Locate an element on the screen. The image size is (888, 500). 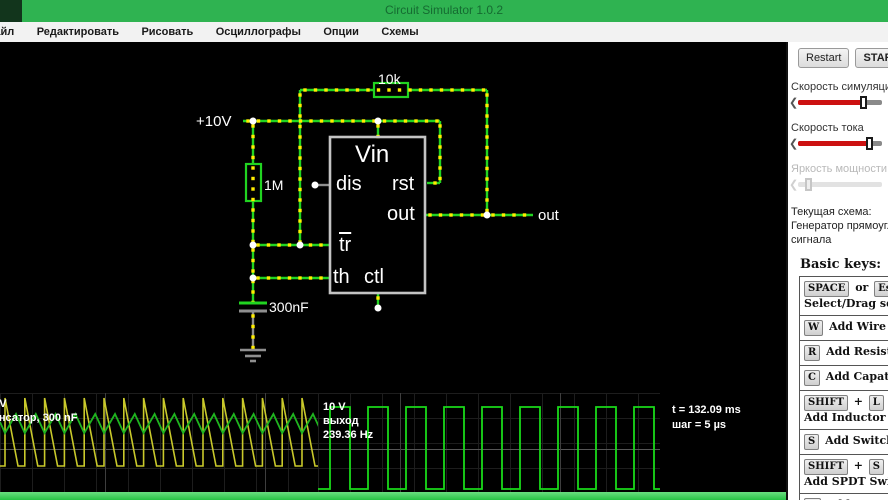
simulation-time: t = 132.09 ms шаг = 5 µs is located at coordinates (706, 418).